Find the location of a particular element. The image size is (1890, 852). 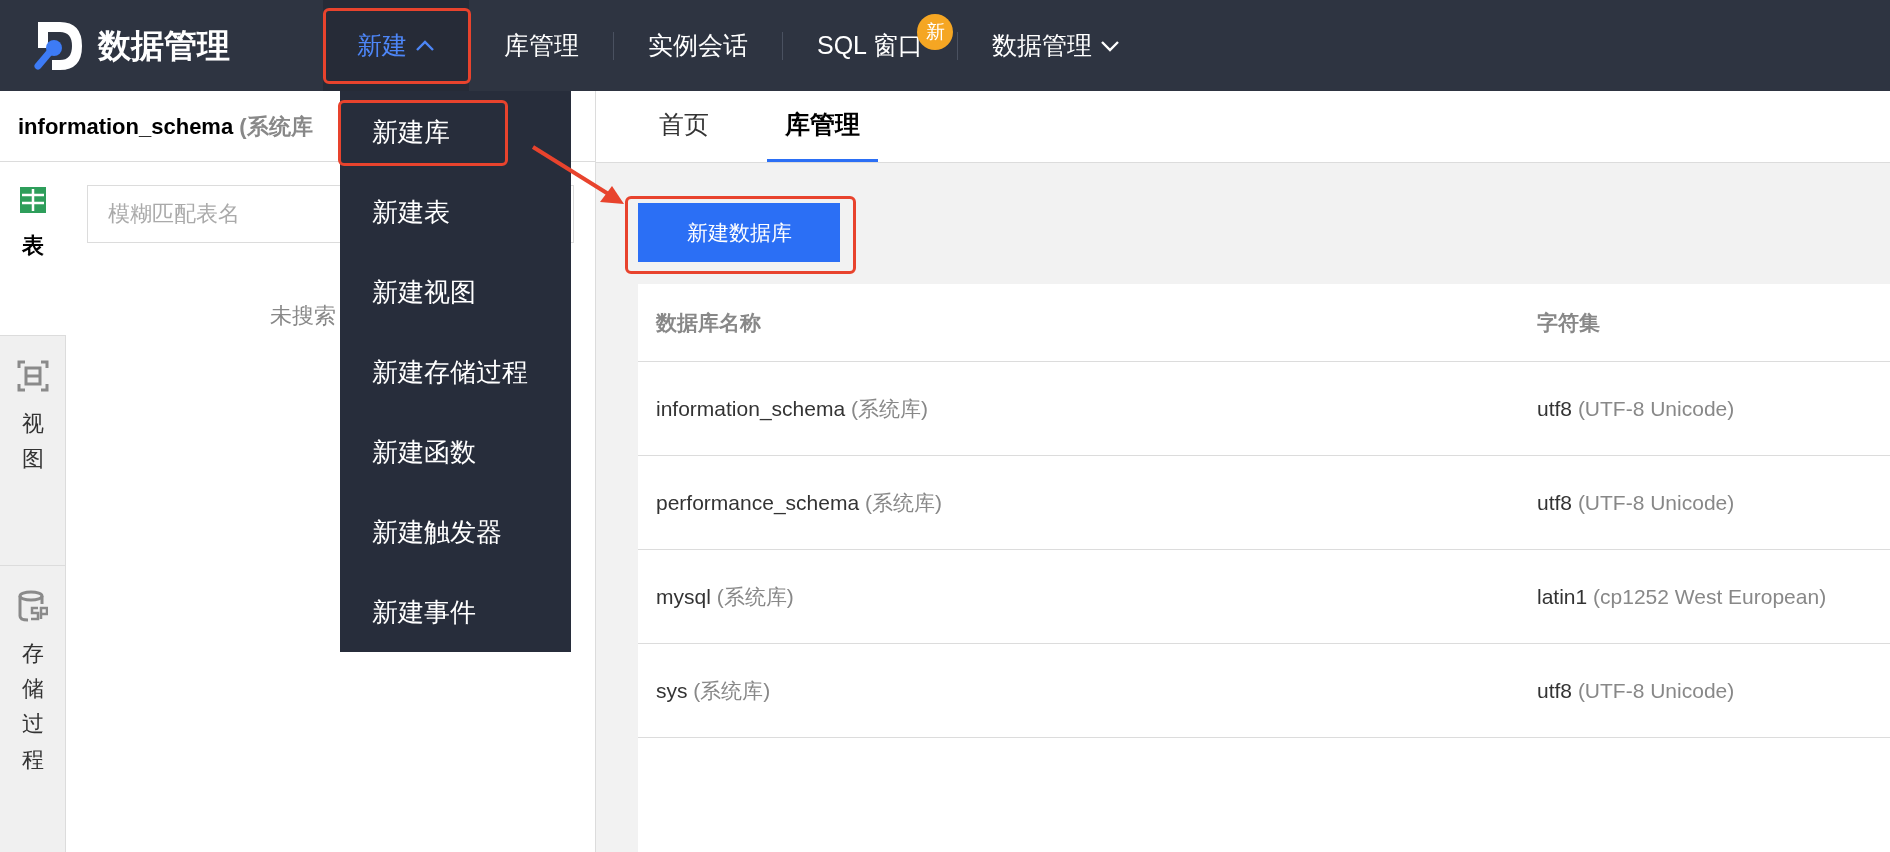

menu-item: 新建存储过程 is located at coordinates (455, 372).